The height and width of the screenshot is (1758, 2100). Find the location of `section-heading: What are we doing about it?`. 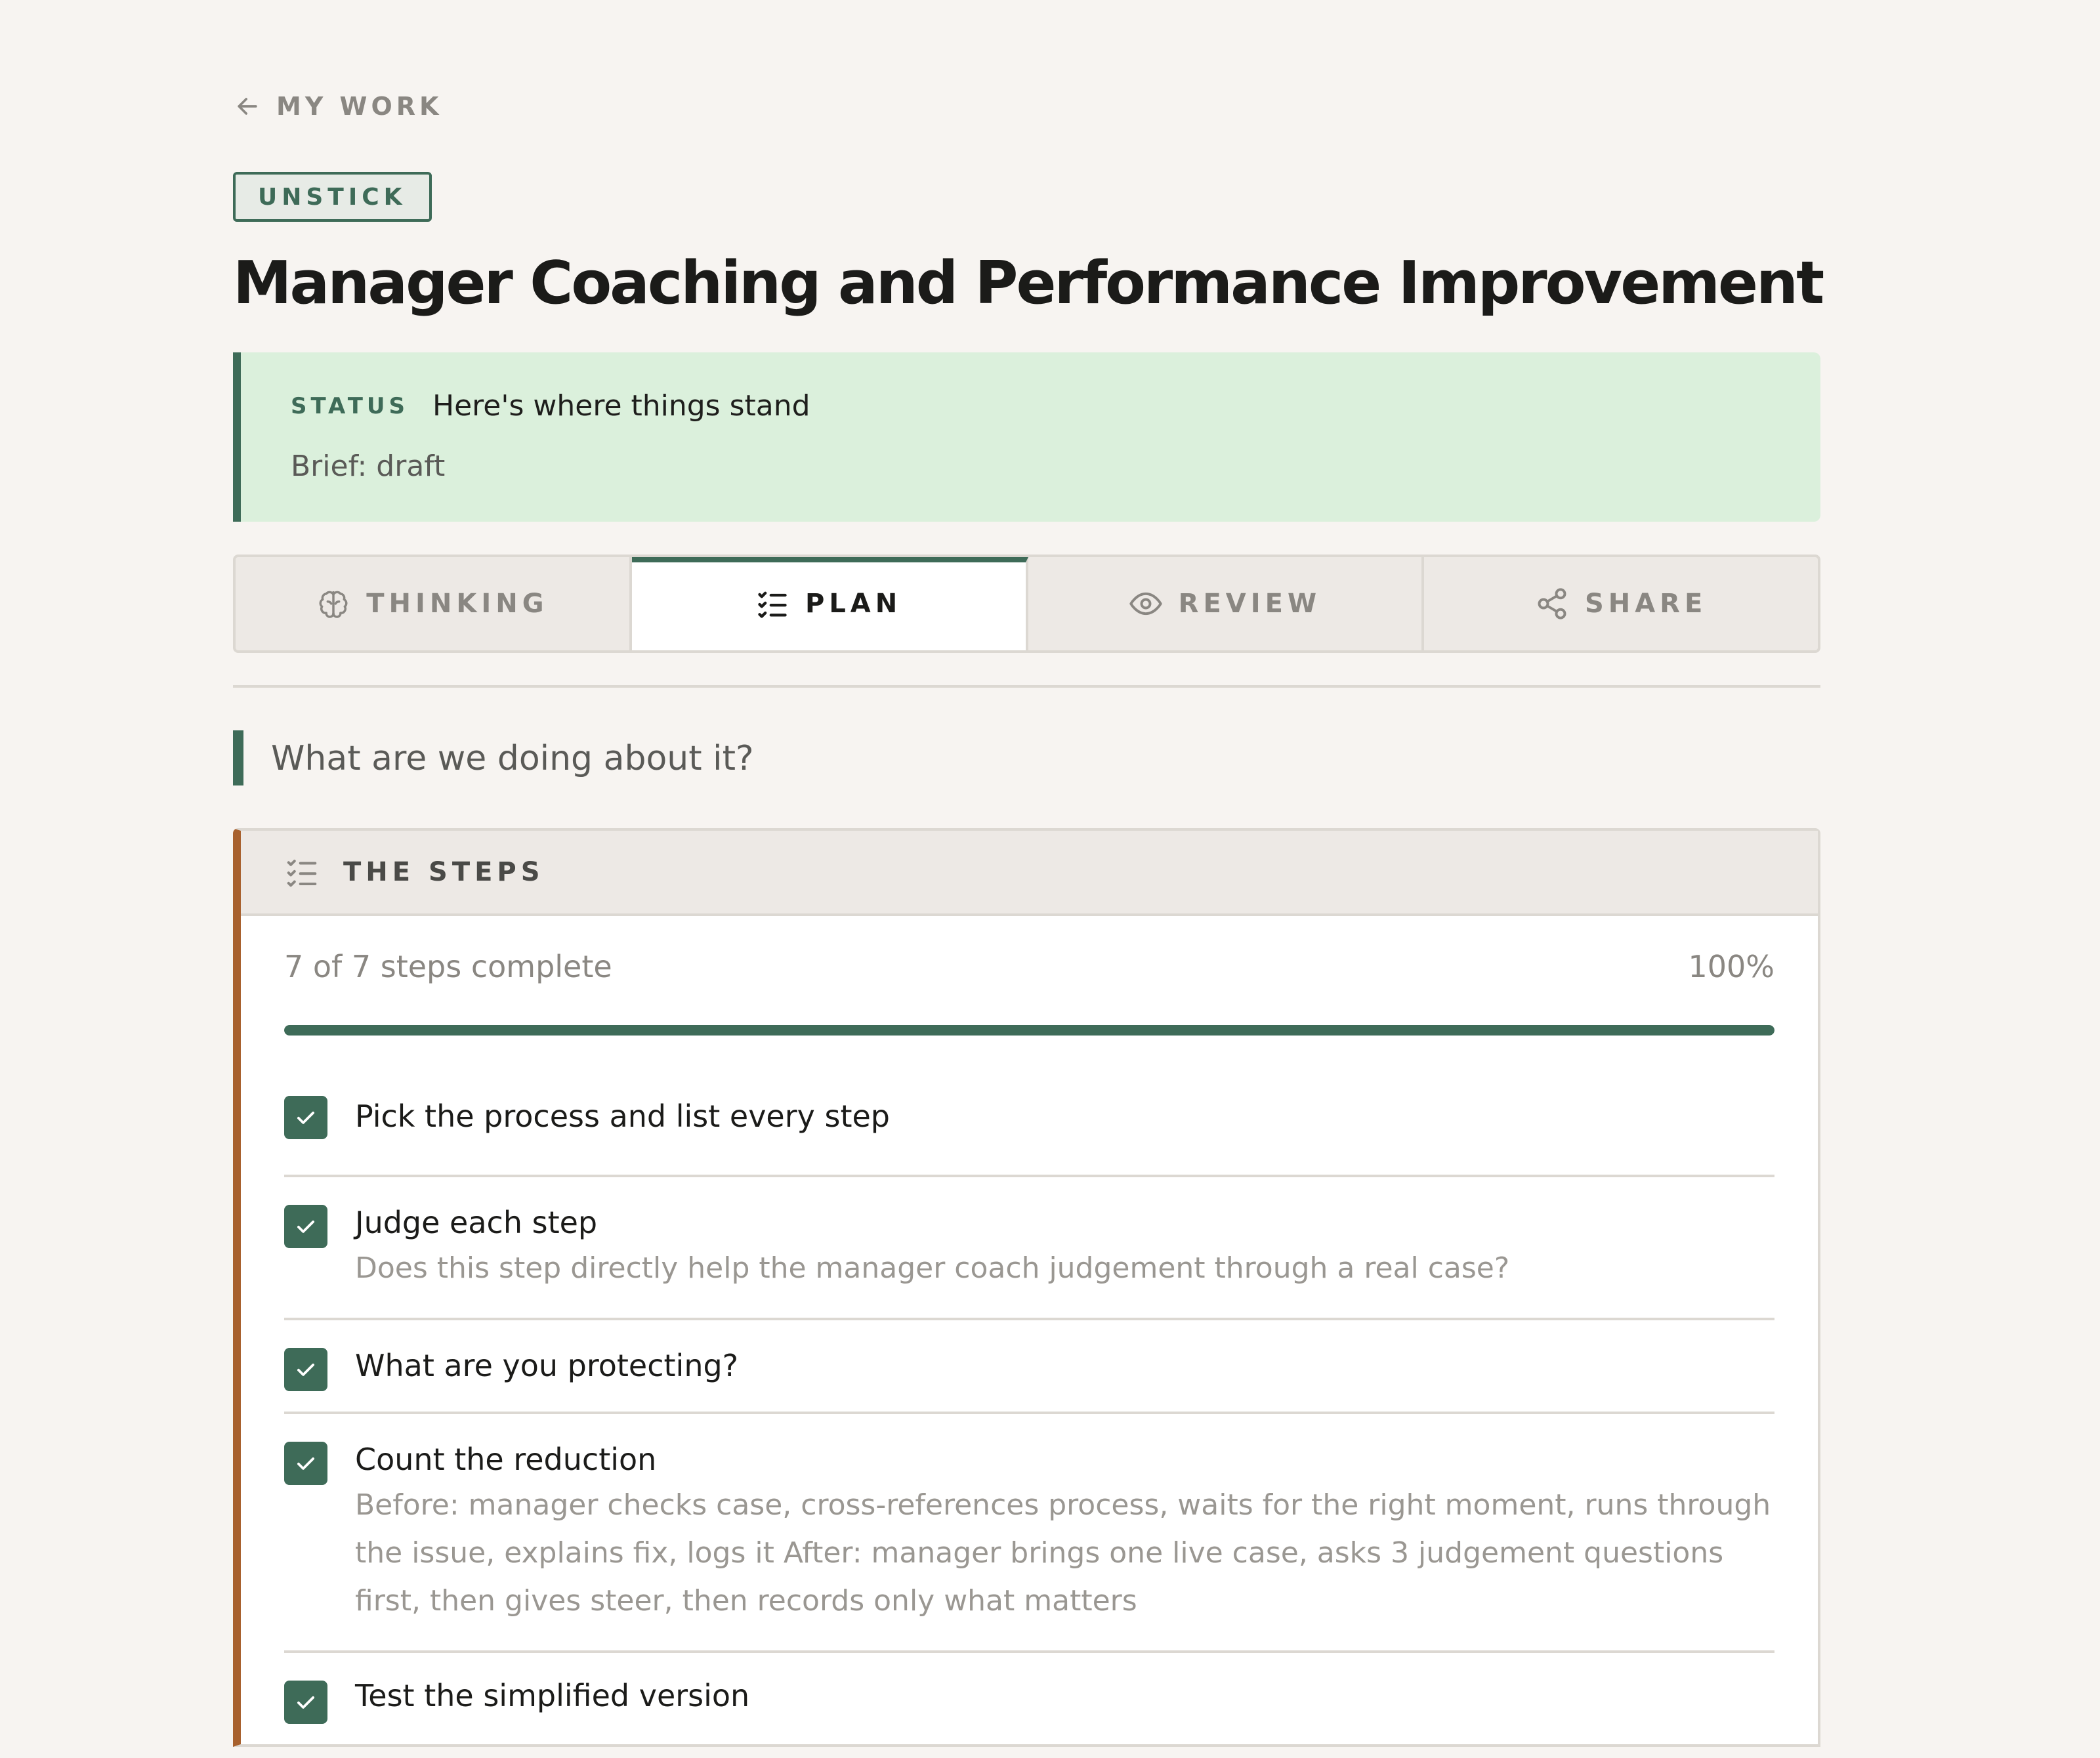

section-heading: What are we doing about it? is located at coordinates (512, 758).